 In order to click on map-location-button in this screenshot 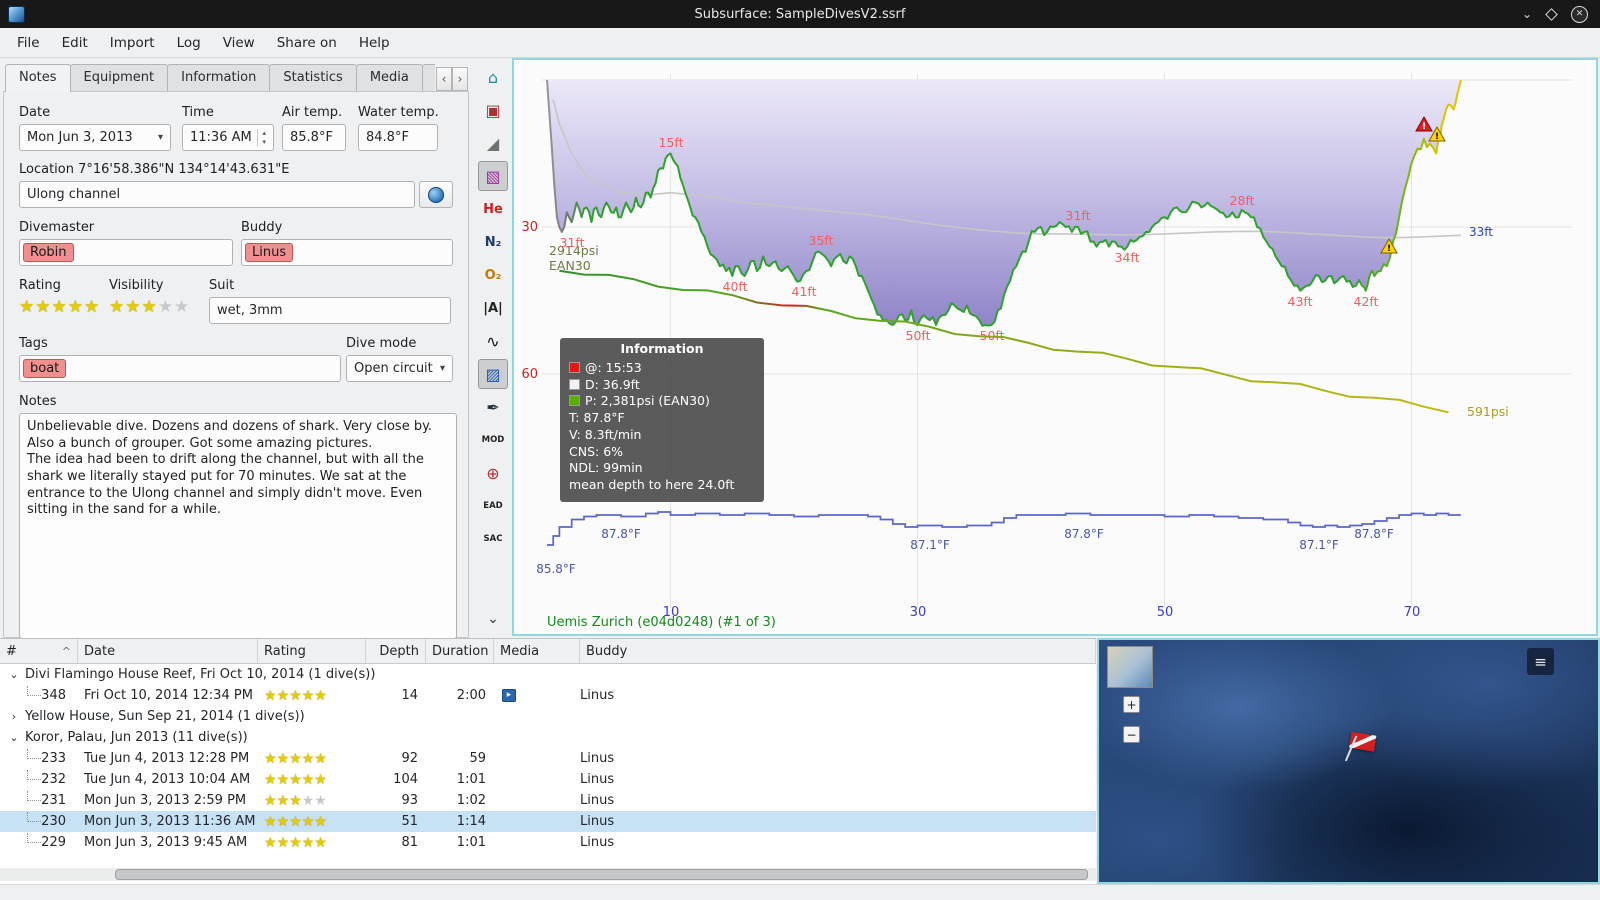, I will do `click(436, 194)`.